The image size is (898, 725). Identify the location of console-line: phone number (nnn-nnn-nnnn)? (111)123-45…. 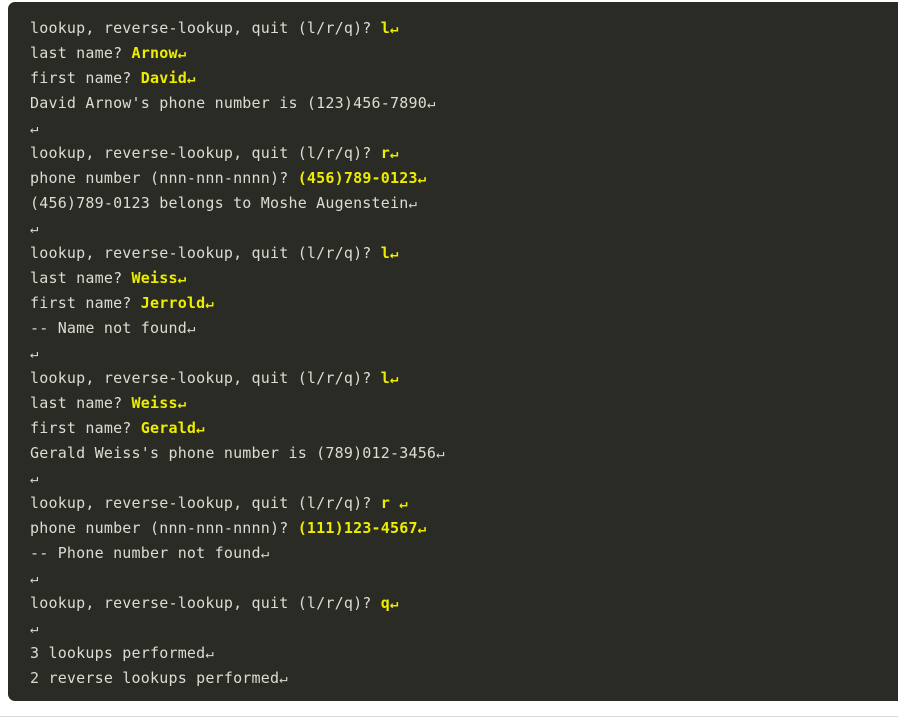
(453, 528).